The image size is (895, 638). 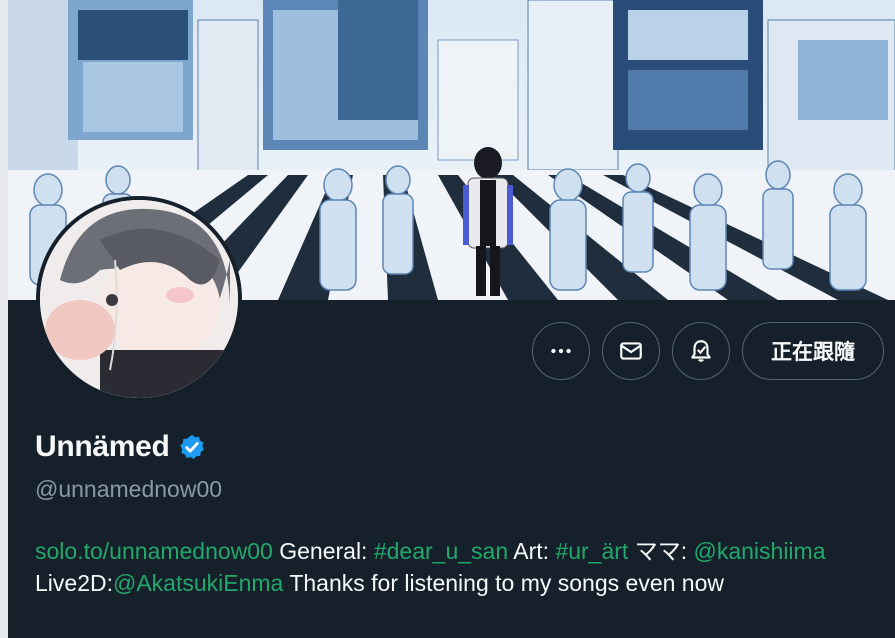 What do you see at coordinates (102, 446) in the screenshot?
I see `display-name: Unnämed` at bounding box center [102, 446].